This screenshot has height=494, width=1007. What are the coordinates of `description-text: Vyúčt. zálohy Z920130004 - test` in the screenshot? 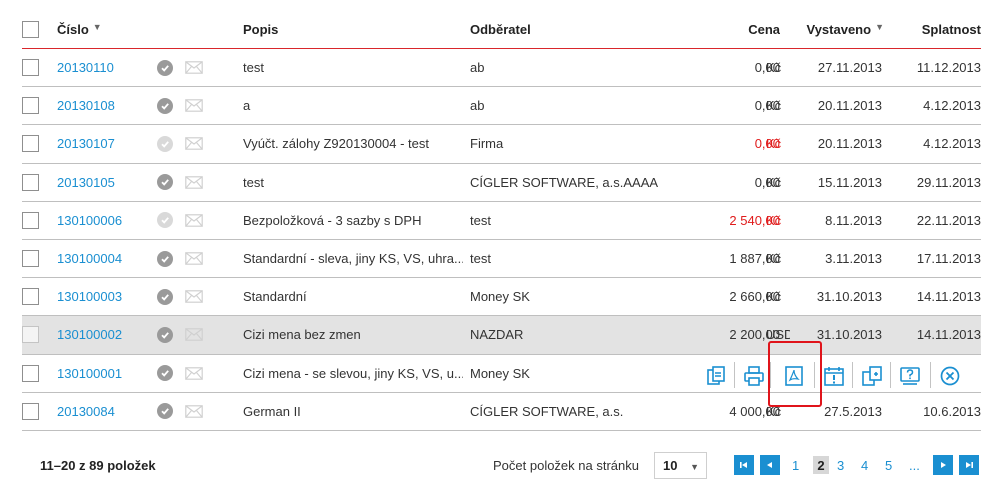 It's located at (336, 144).